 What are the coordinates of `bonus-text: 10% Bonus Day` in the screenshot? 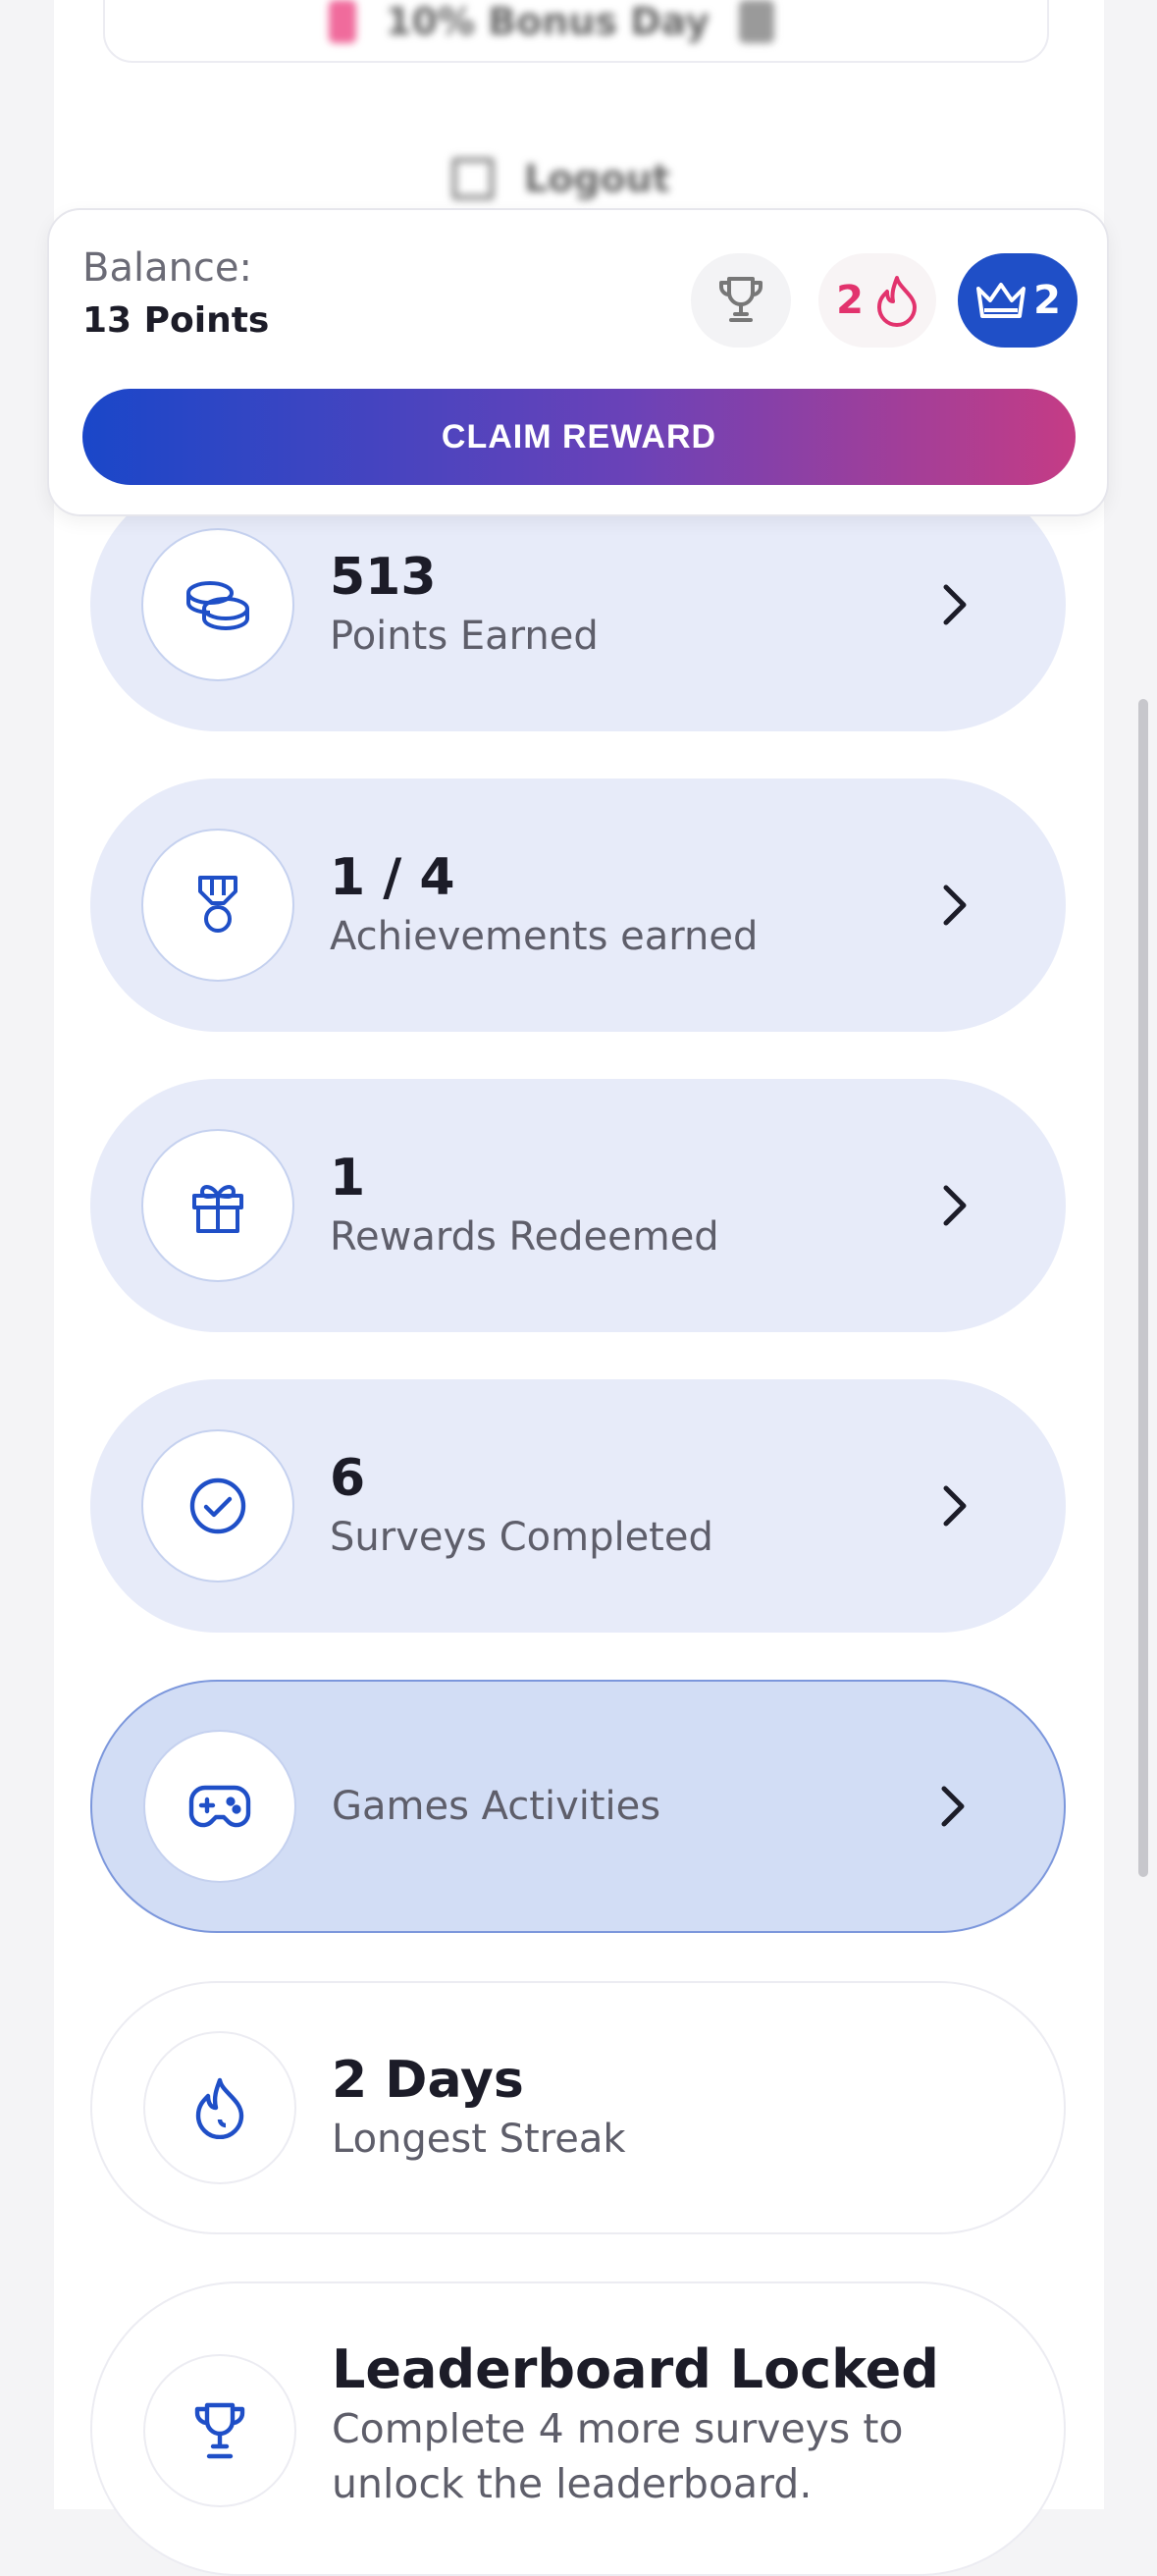 It's located at (548, 21).